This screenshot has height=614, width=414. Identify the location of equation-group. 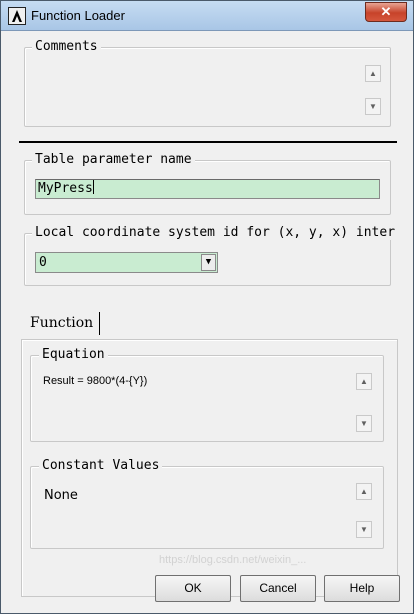
(207, 398).